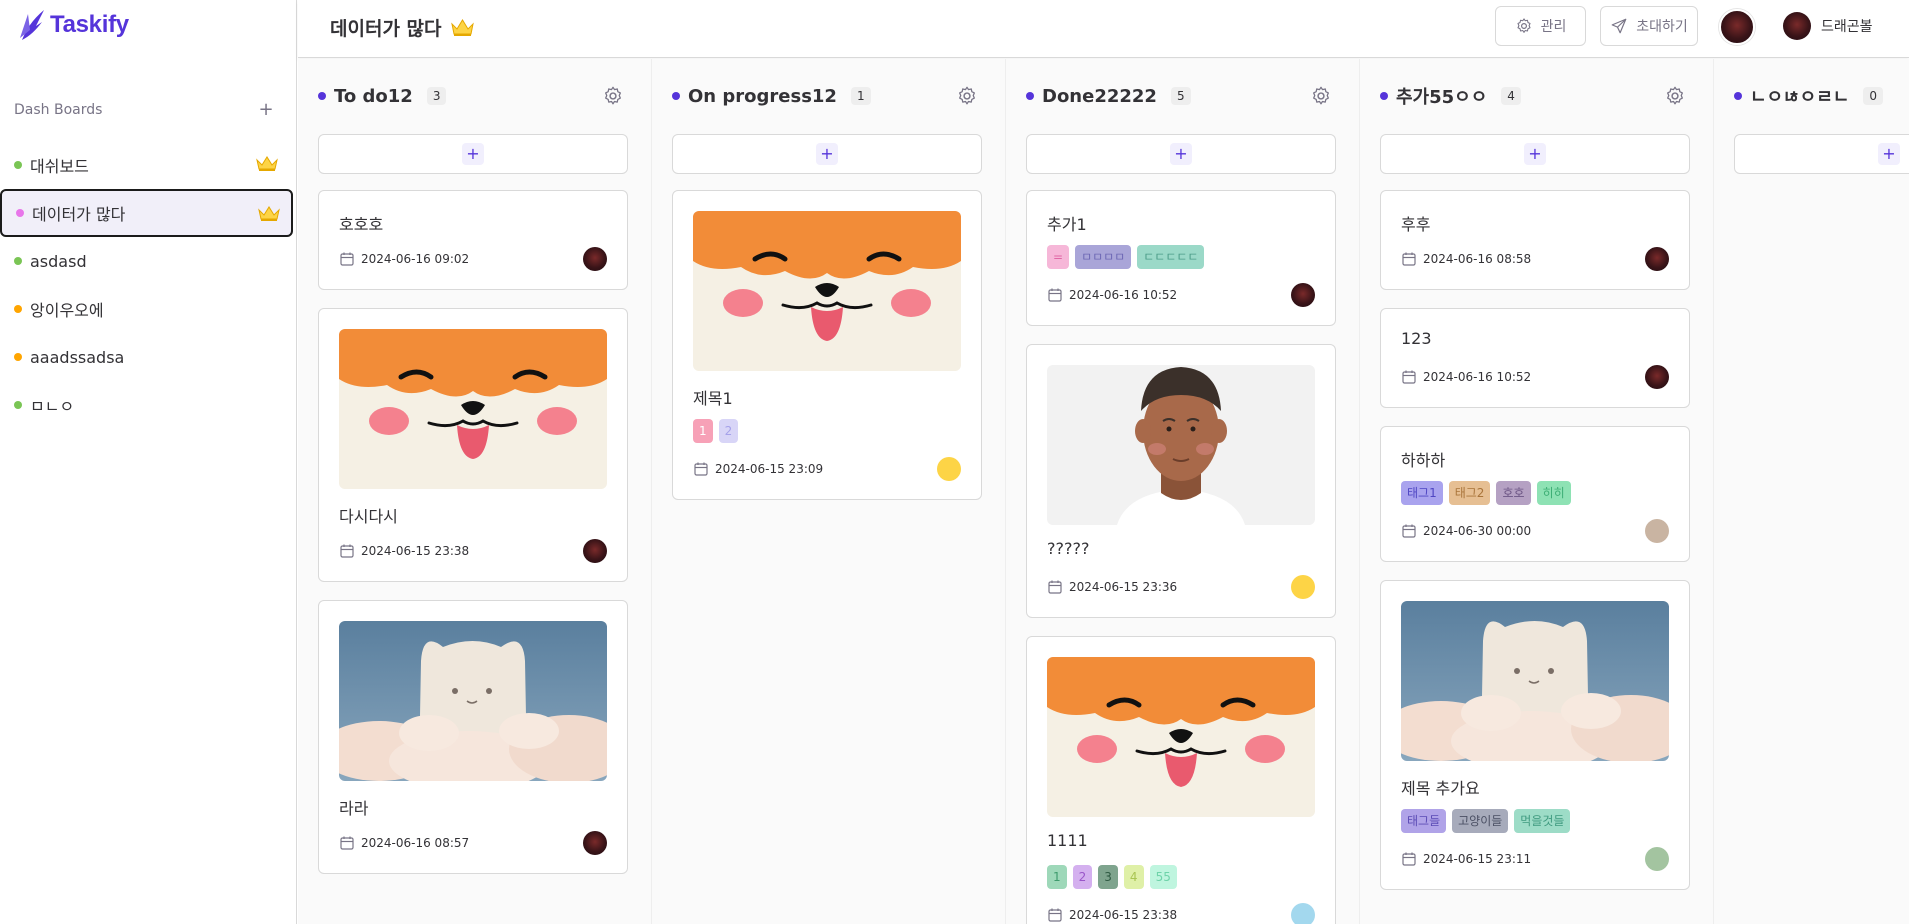  I want to click on manage-button: 관리, so click(1540, 26).